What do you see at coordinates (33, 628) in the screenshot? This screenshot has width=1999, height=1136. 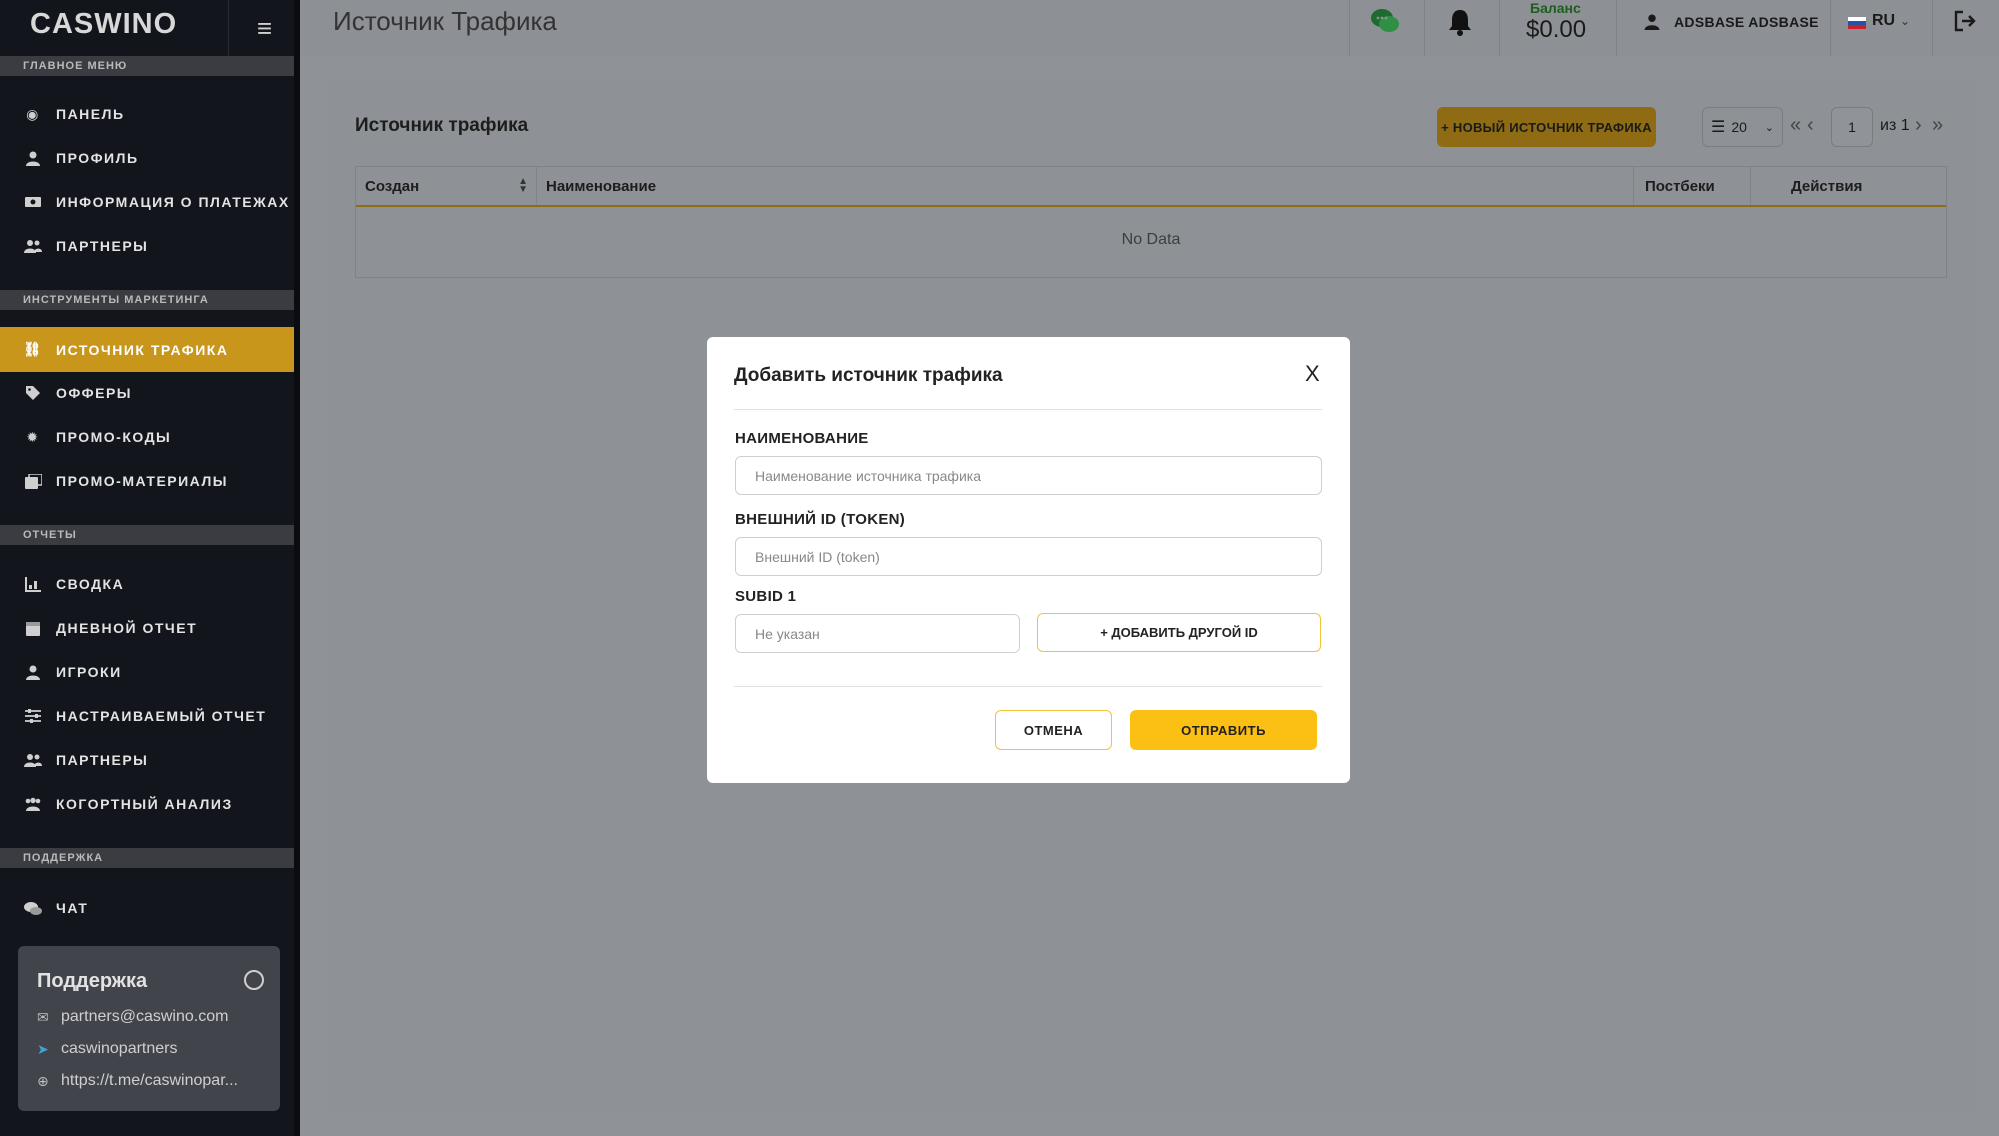 I see `calendar-icon` at bounding box center [33, 628].